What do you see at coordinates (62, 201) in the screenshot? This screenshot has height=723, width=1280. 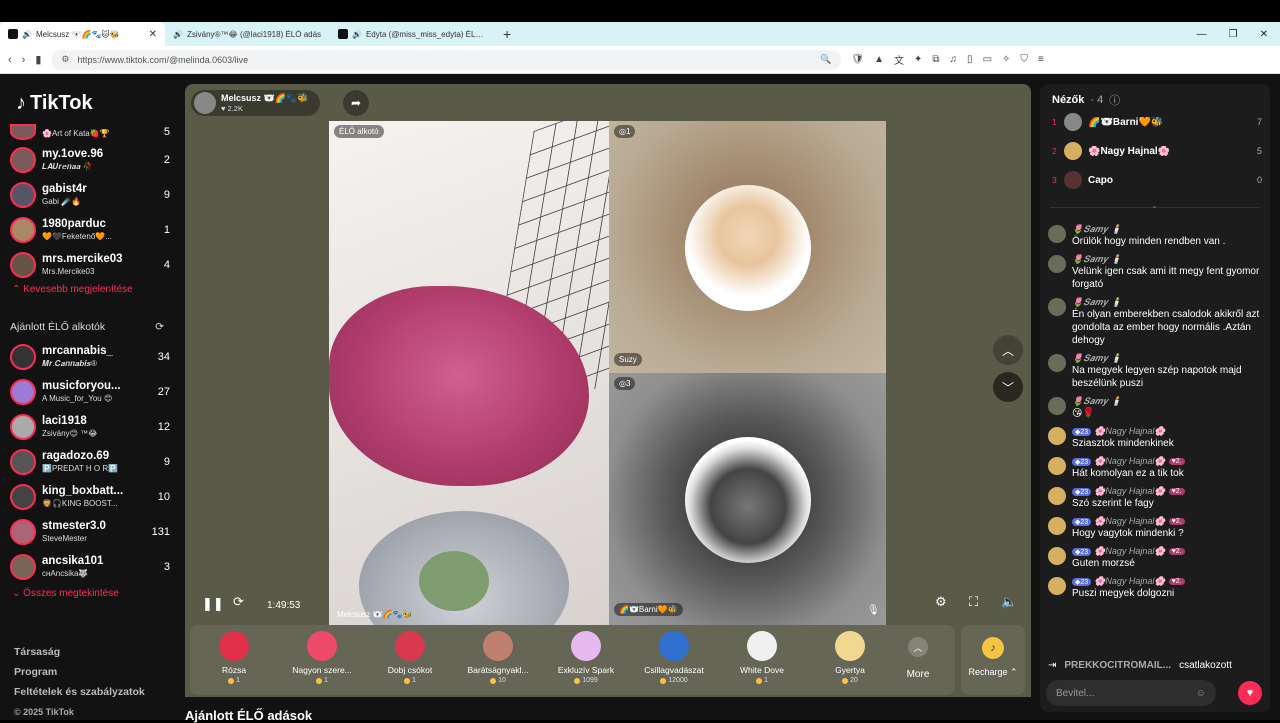 I see `user-nickname: Gabi ☄️🔥` at bounding box center [62, 201].